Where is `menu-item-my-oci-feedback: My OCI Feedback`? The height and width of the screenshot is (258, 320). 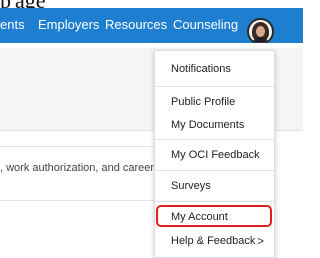
menu-item-my-oci-feedback: My OCI Feedback is located at coordinates (215, 155).